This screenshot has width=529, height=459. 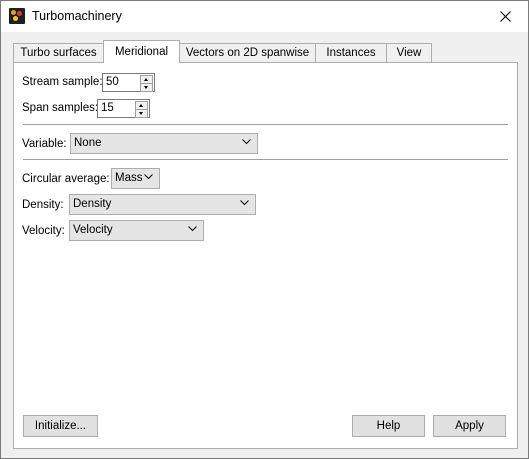 What do you see at coordinates (77, 16) in the screenshot?
I see `window-title: Turbomachinery` at bounding box center [77, 16].